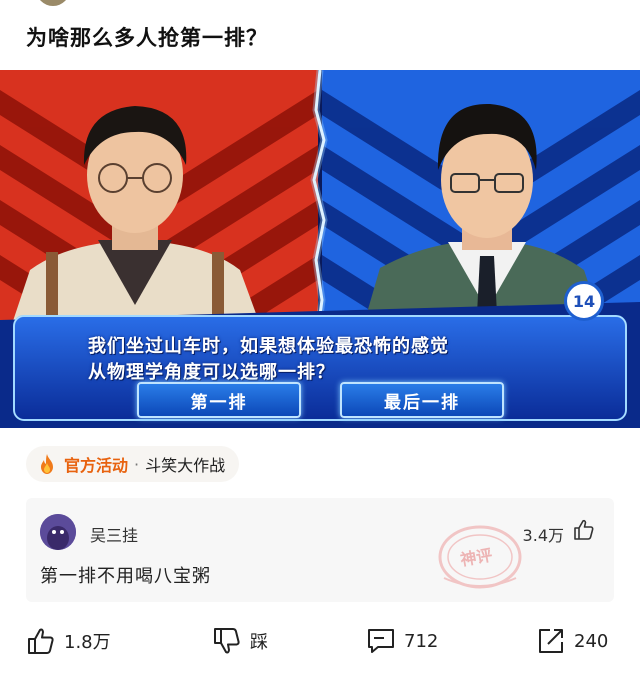  What do you see at coordinates (422, 400) in the screenshot?
I see `quiz-option-last-row: 最后一排` at bounding box center [422, 400].